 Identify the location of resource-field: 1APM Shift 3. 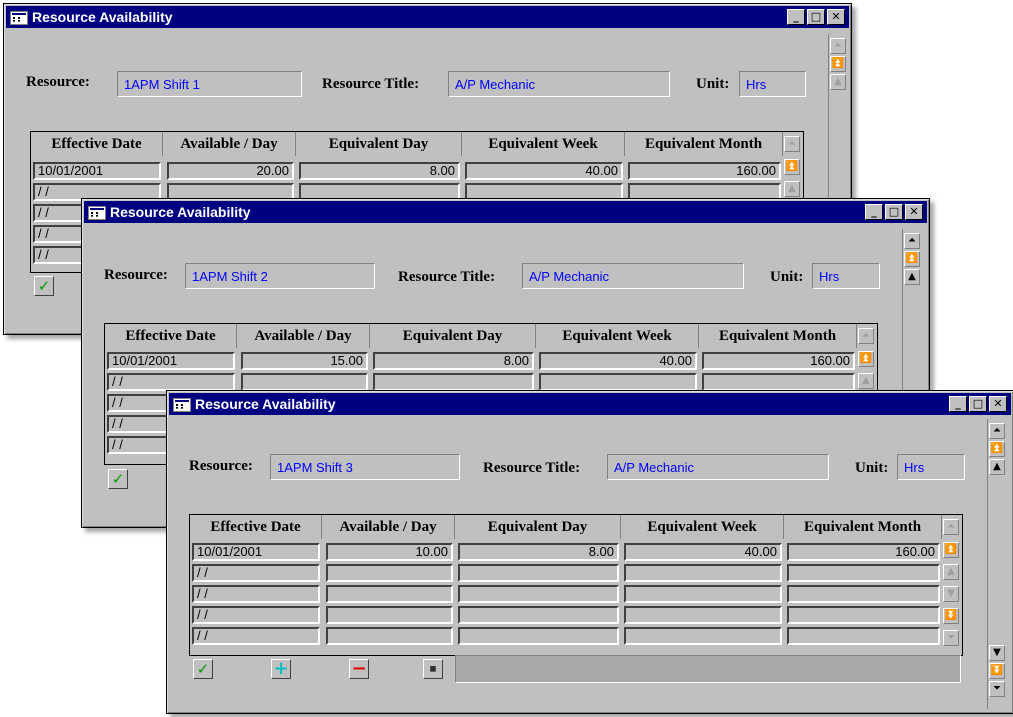
(365, 467).